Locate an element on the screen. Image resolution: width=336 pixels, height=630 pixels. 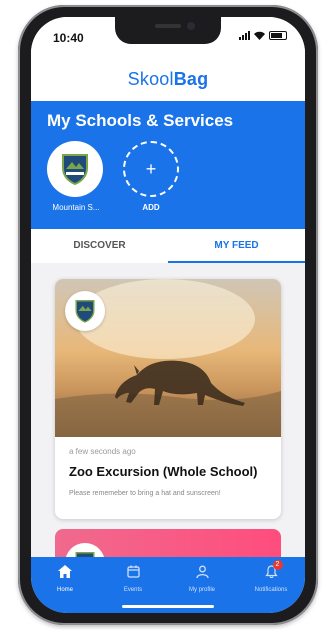
skoolbag-logo: SkoolBag is located at coordinates (168, 79).